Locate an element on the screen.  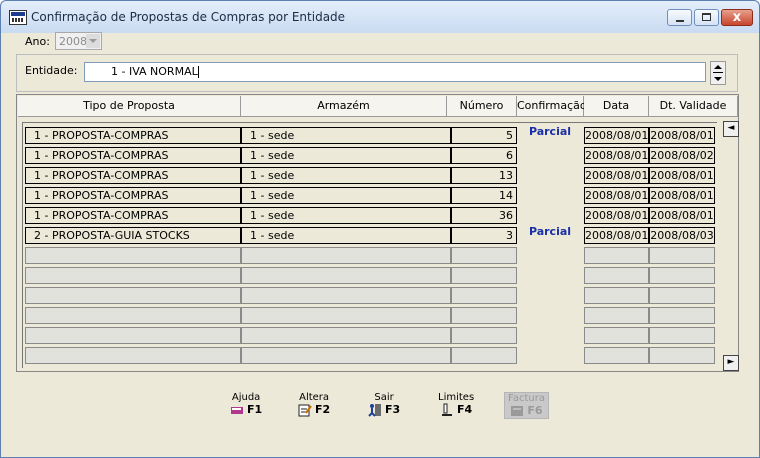
ano-label: Ano: is located at coordinates (37, 41).